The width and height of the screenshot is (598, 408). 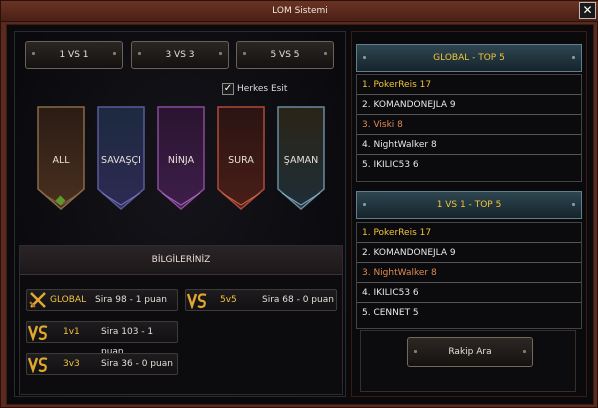 I want to click on stat-global: GLOBAL Sira 98 - 1 puan, so click(x=102, y=300).